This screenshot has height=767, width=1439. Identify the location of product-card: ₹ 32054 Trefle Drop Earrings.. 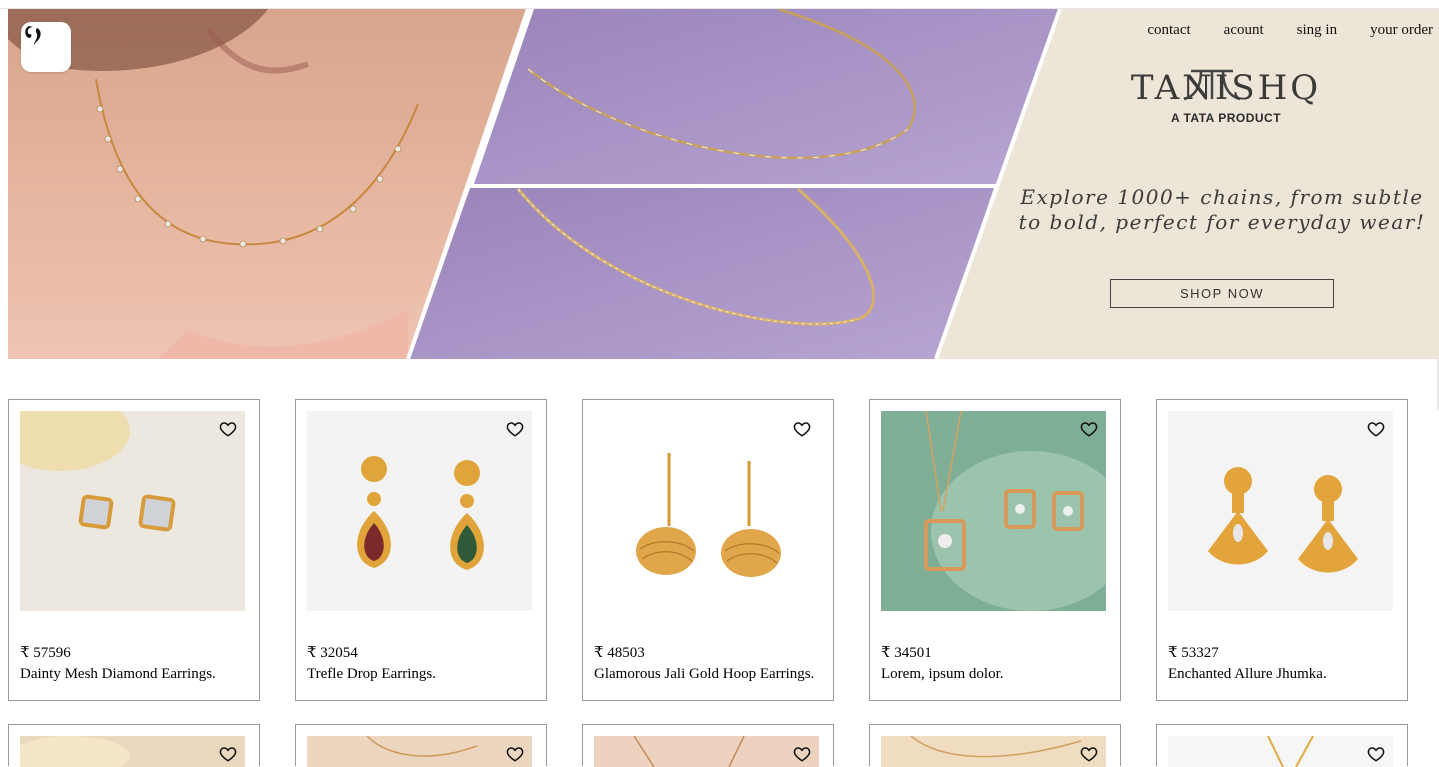
(421, 550).